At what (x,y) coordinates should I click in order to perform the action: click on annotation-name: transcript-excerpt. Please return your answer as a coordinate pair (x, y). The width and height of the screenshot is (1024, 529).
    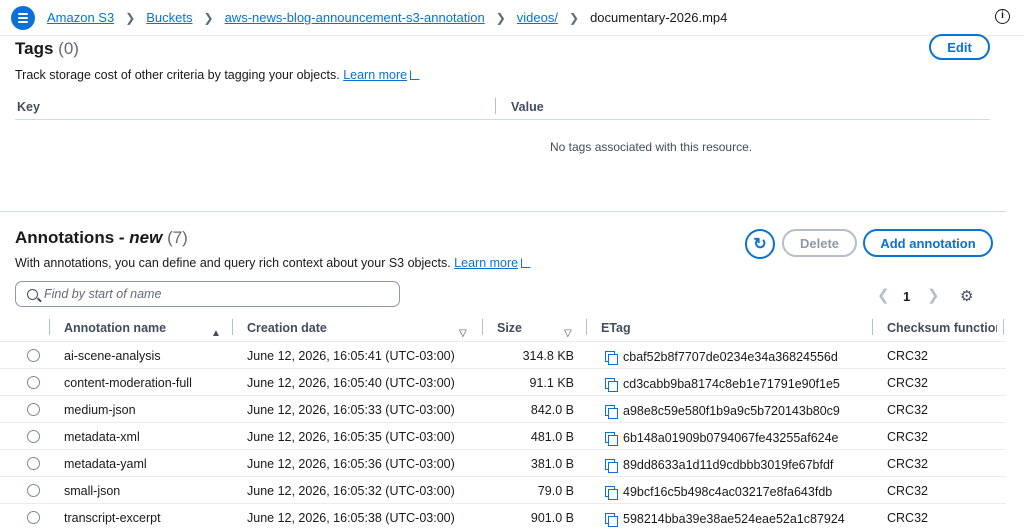
    Looking at the image, I should click on (112, 518).